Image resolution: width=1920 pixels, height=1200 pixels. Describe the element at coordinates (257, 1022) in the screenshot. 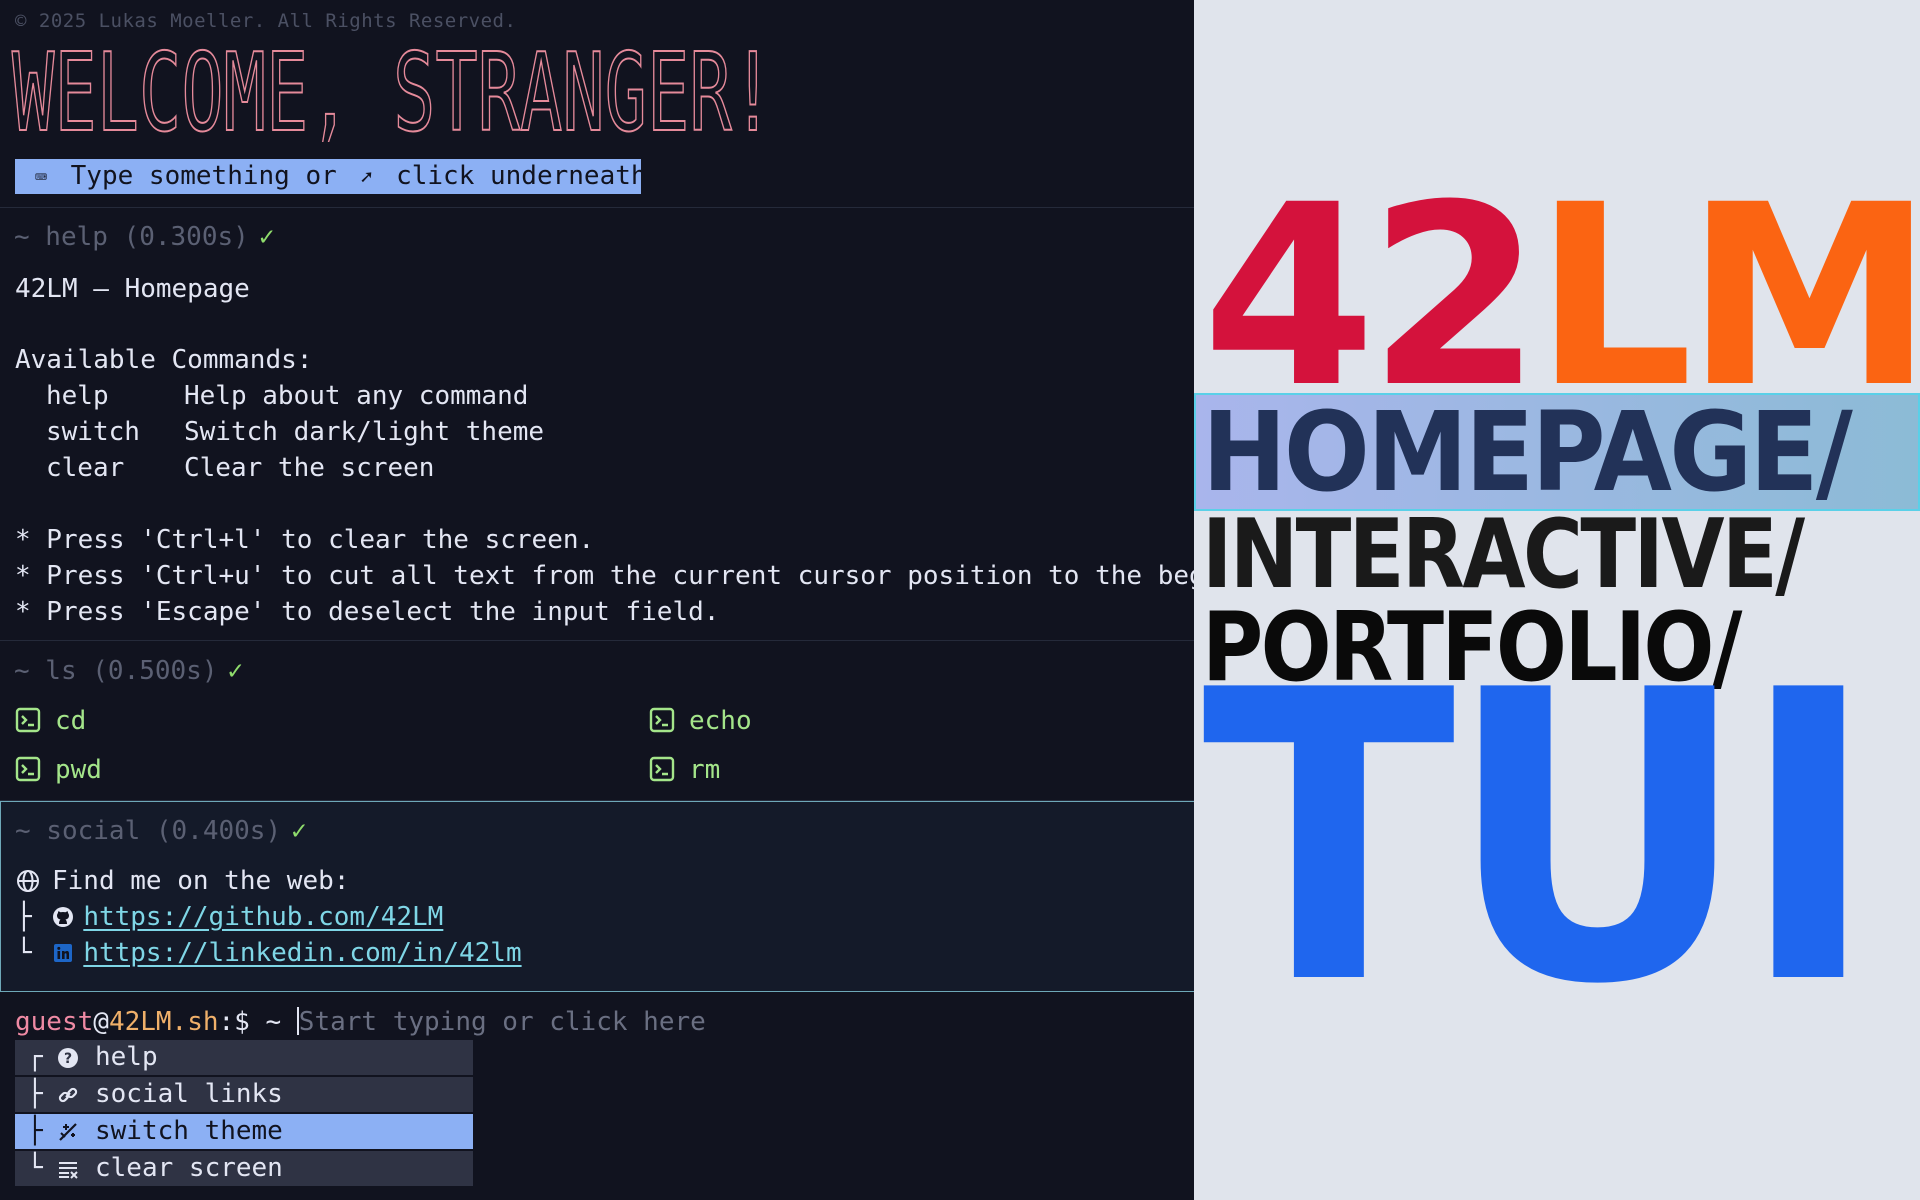

I see `prompt-symbol: :$ ~` at that location.